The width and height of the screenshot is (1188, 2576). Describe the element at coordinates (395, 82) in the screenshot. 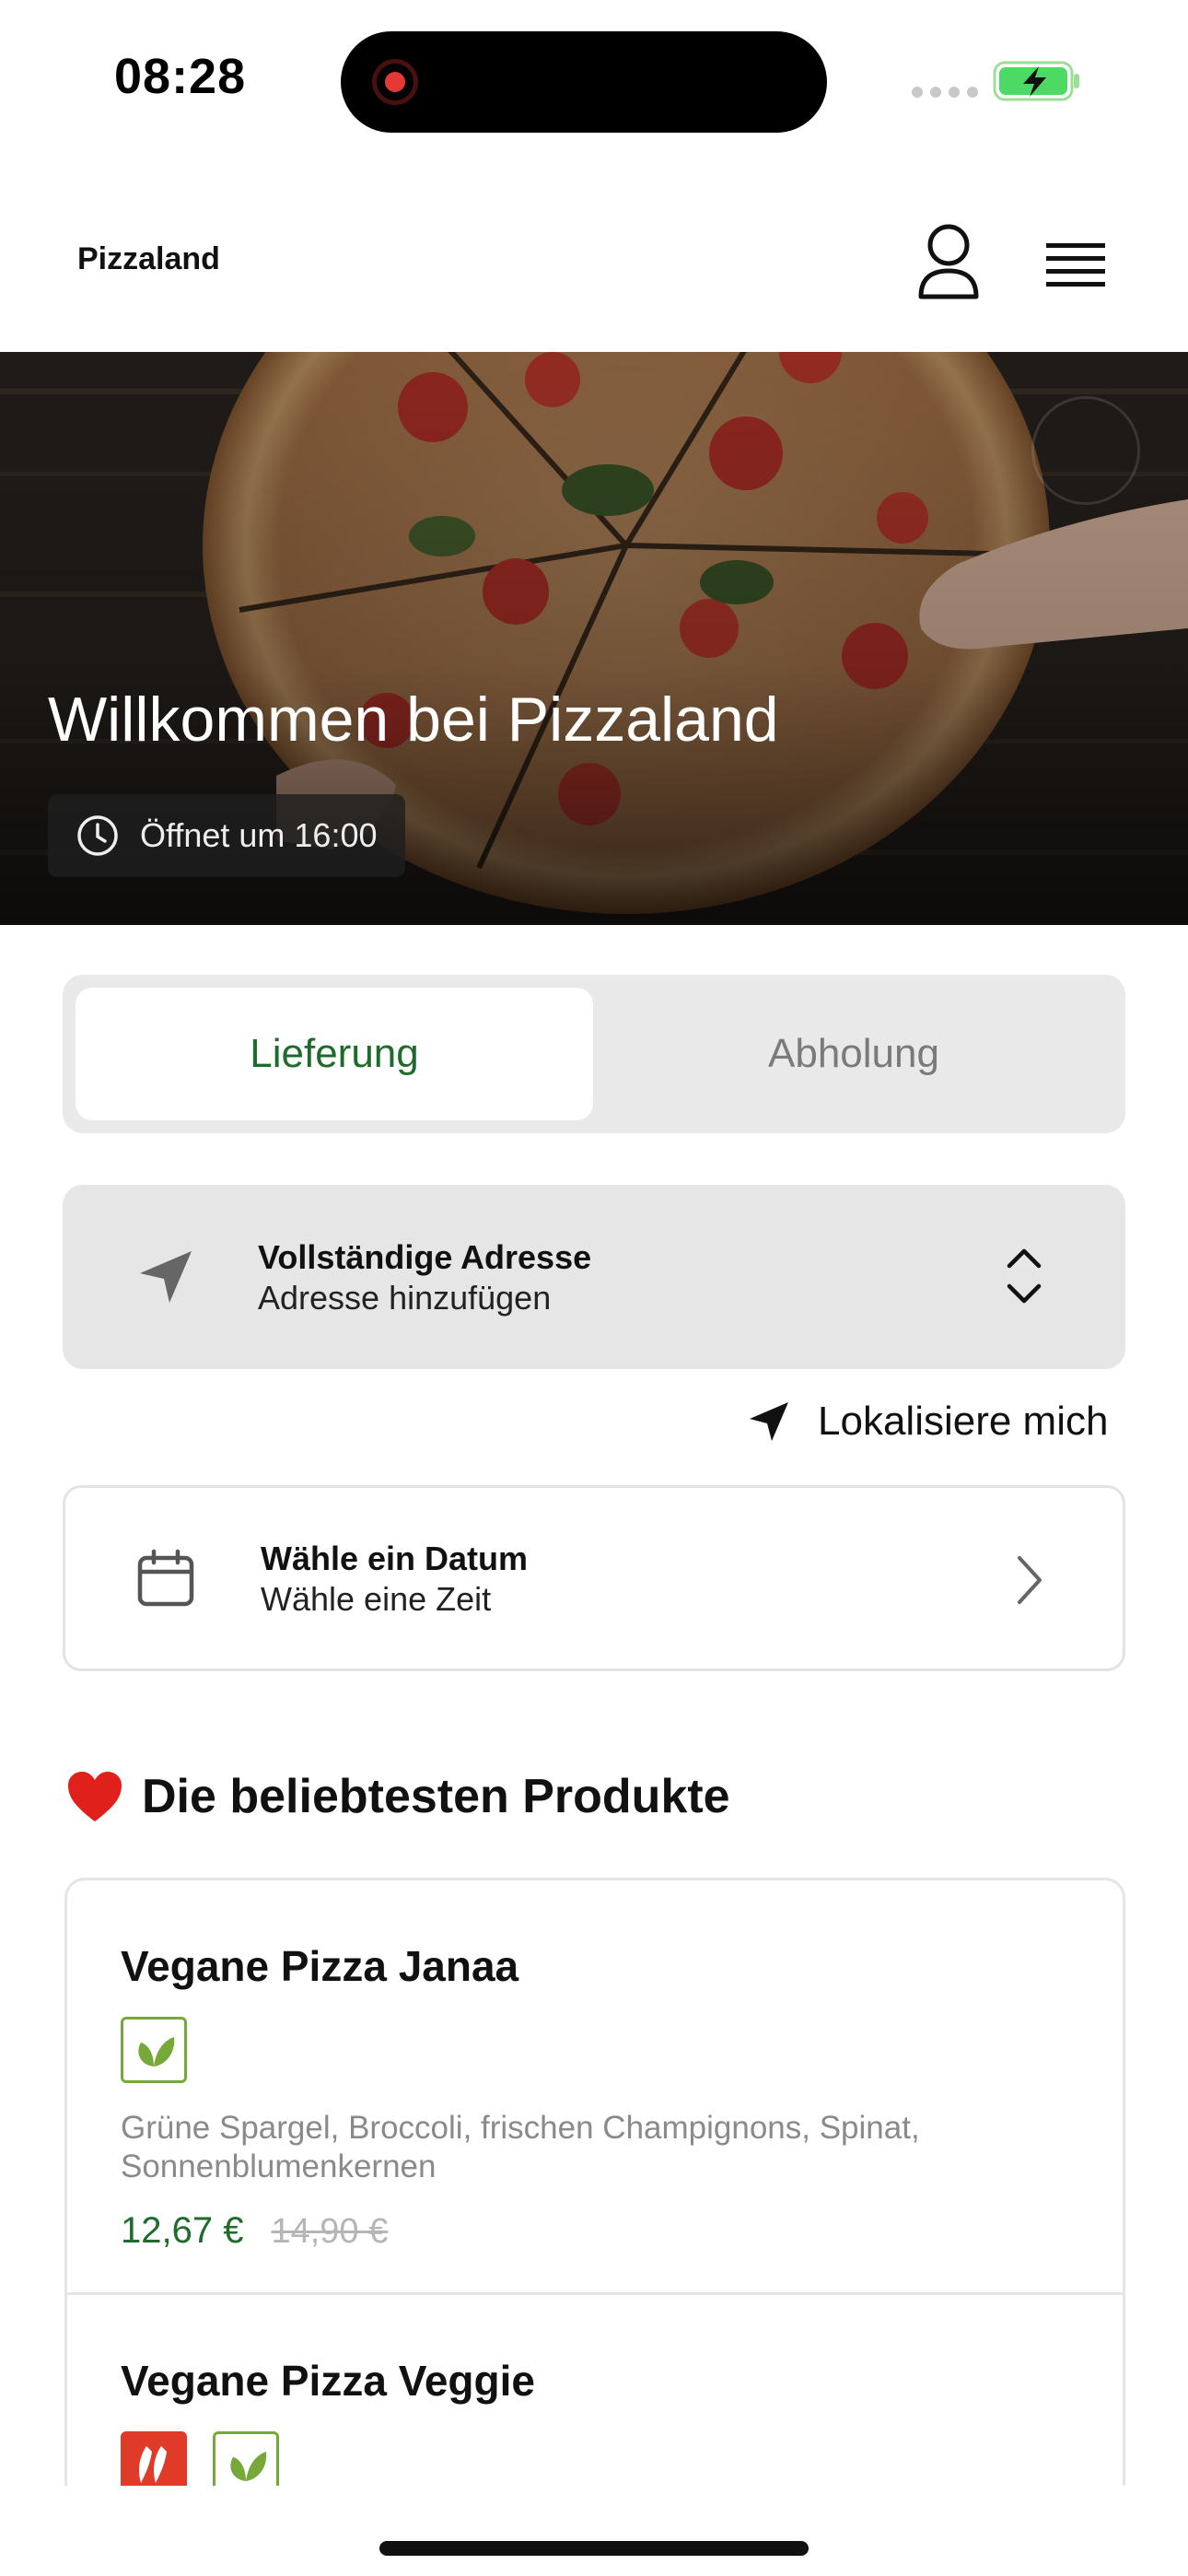

I see `recording-indicator-icon` at that location.